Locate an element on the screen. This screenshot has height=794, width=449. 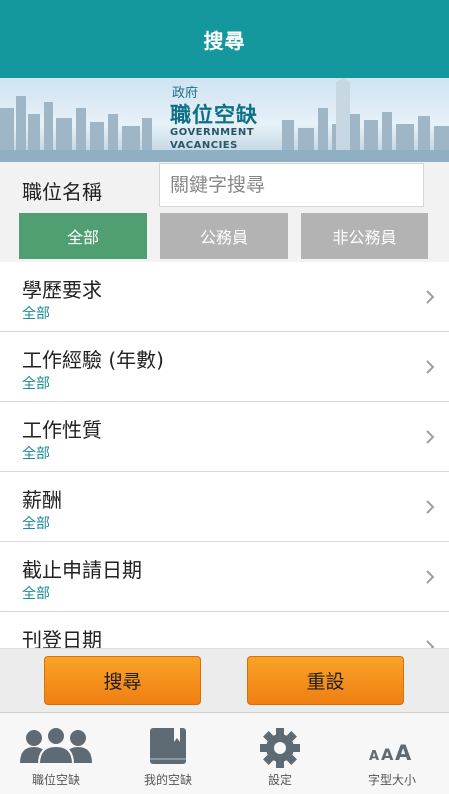
action-bar: 搜尋 重設 is located at coordinates (224, 680).